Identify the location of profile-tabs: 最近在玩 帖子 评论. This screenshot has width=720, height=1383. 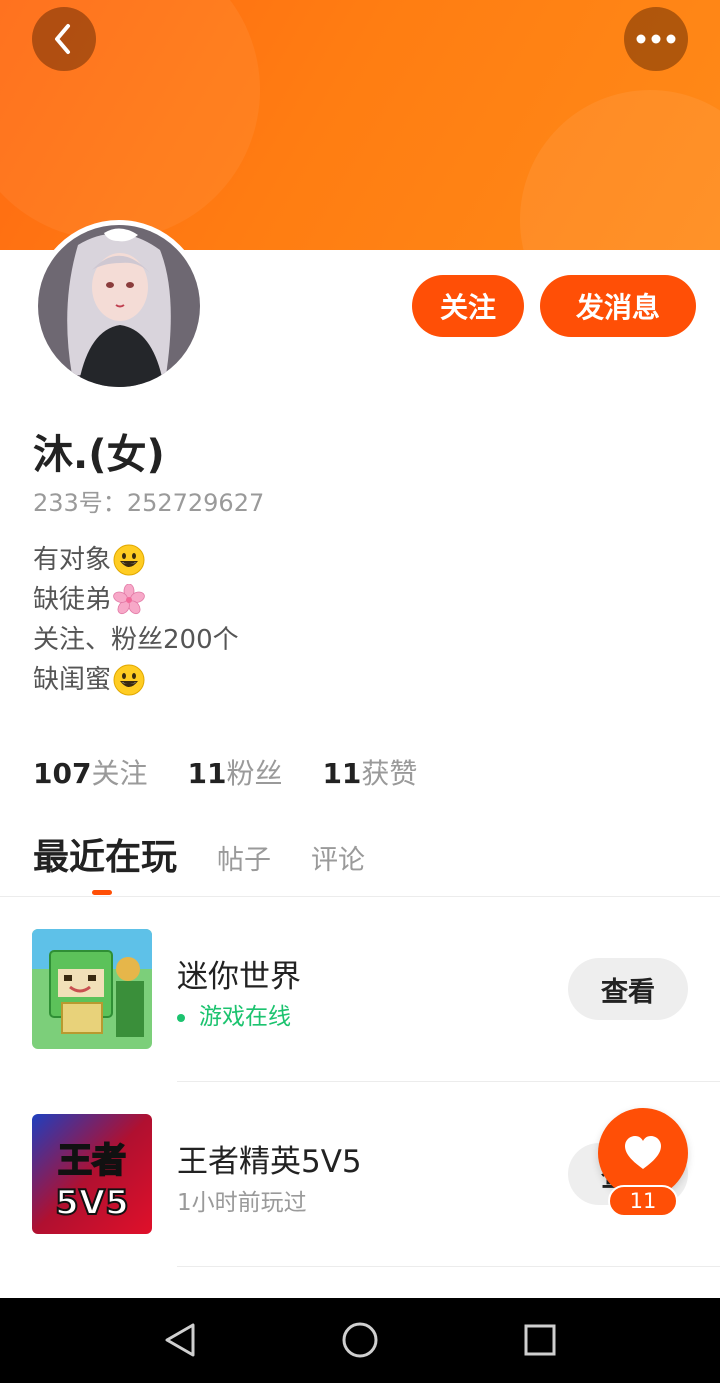
(219, 854).